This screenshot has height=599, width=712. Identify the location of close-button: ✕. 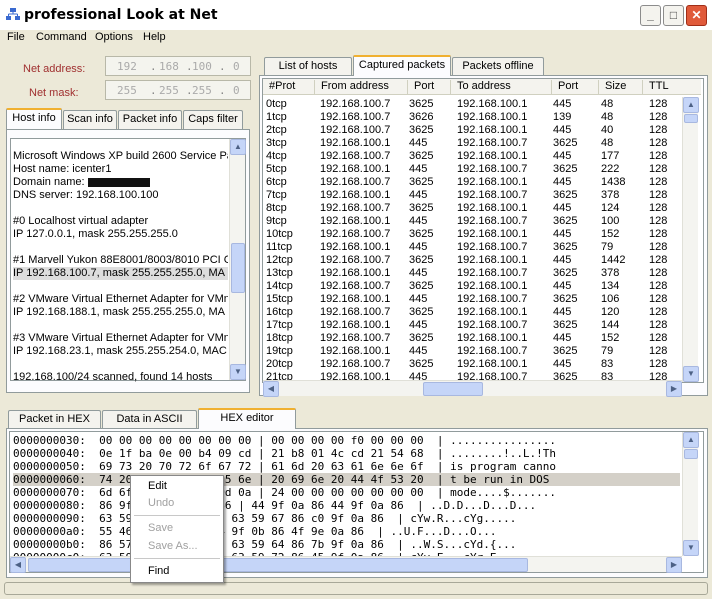
(696, 15).